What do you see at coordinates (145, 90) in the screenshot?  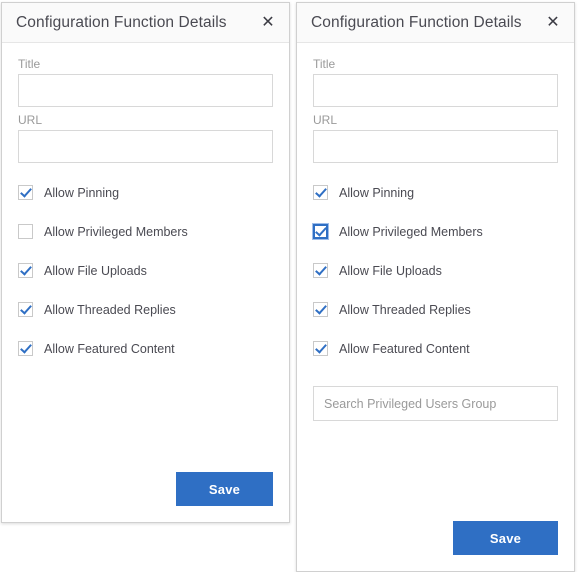 I see `title-input-left` at bounding box center [145, 90].